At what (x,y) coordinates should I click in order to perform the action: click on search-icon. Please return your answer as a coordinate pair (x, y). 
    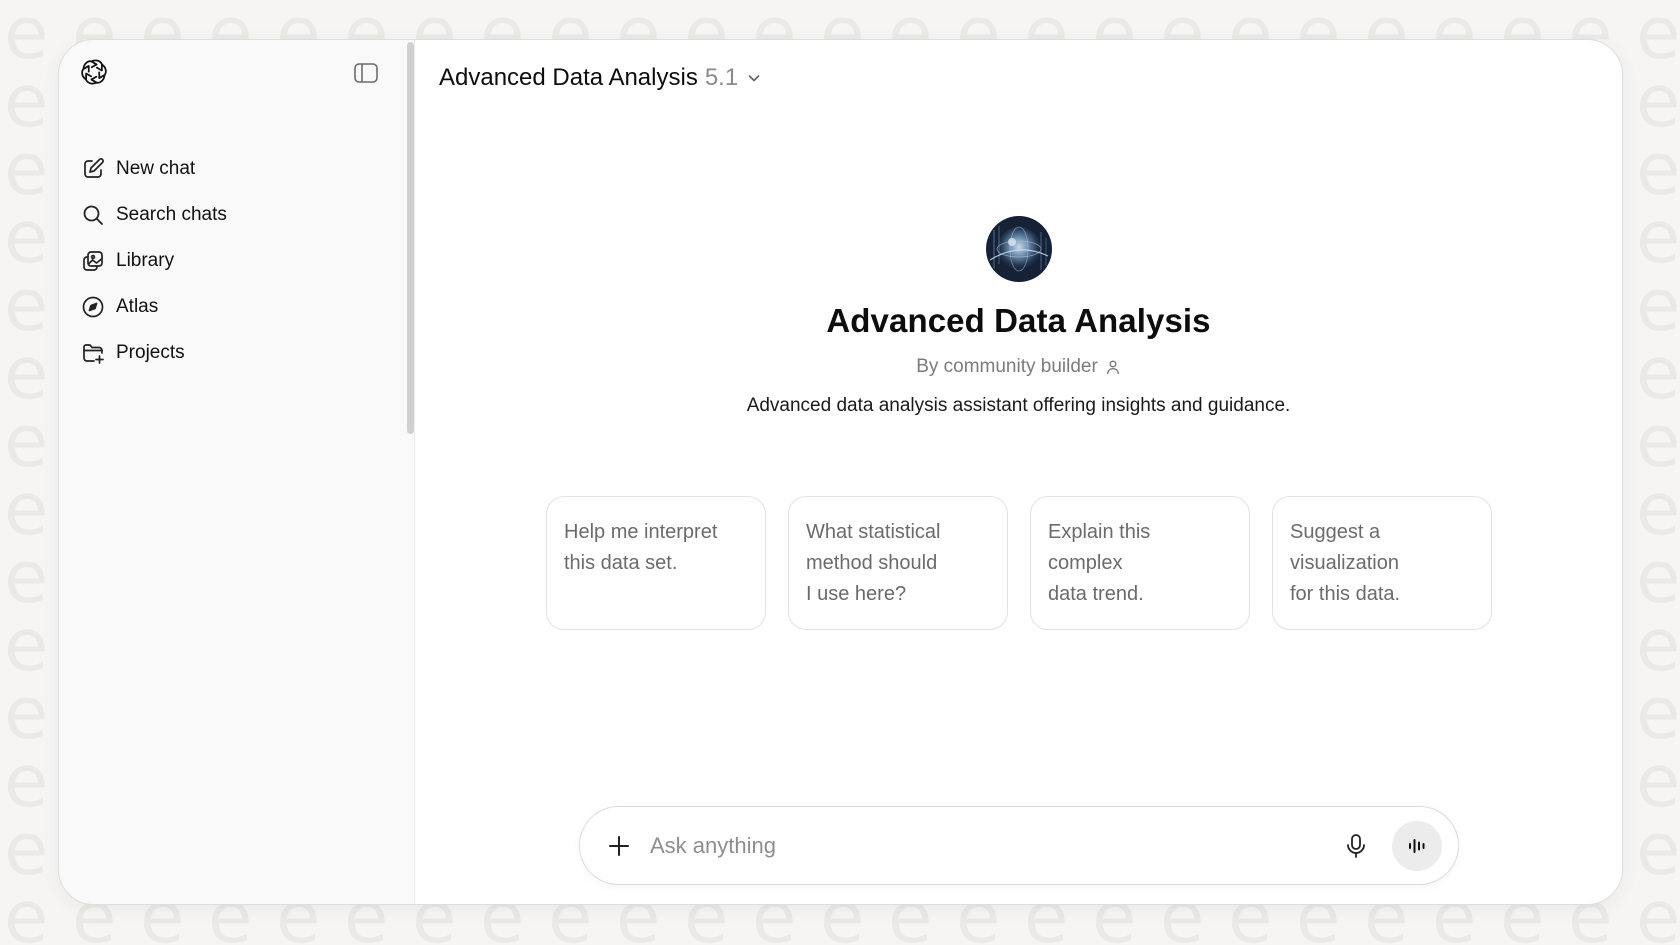
    Looking at the image, I should click on (93, 215).